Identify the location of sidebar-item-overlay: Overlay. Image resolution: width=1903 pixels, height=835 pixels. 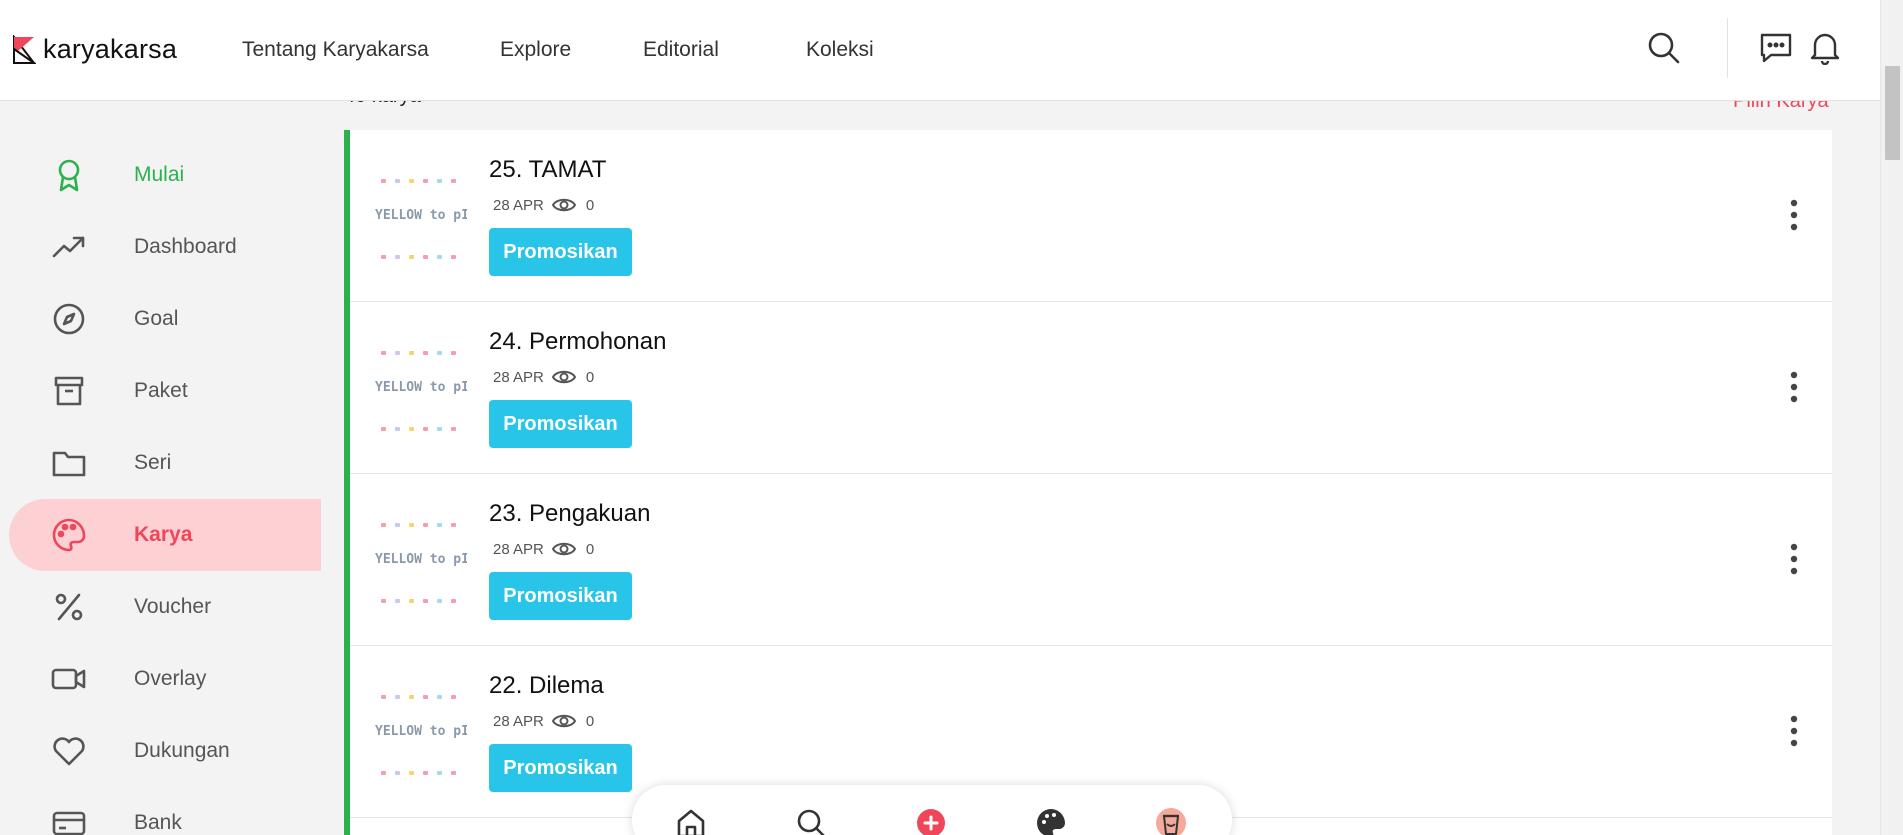
(165, 679).